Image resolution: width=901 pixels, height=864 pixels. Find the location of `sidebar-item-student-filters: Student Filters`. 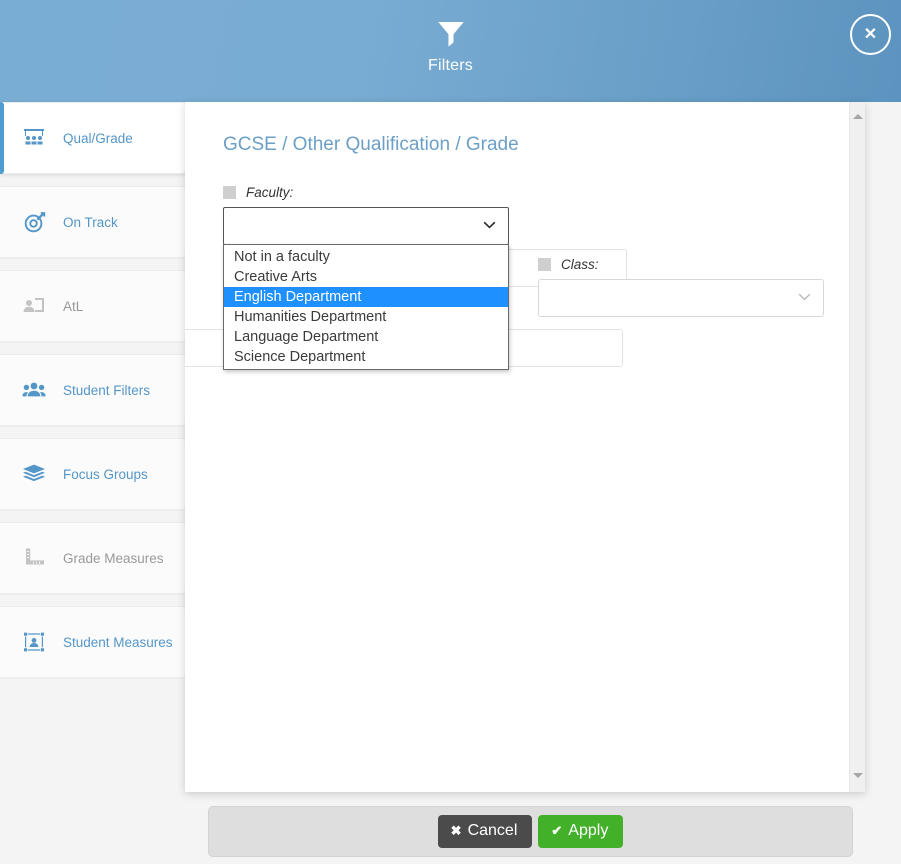

sidebar-item-student-filters: Student Filters is located at coordinates (93, 390).